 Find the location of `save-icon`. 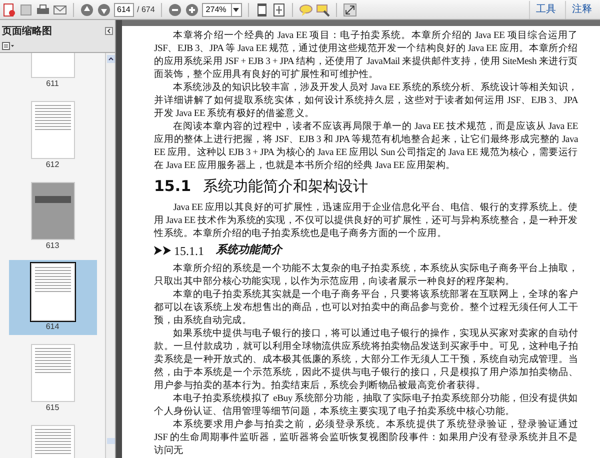

save-icon is located at coordinates (26, 9).